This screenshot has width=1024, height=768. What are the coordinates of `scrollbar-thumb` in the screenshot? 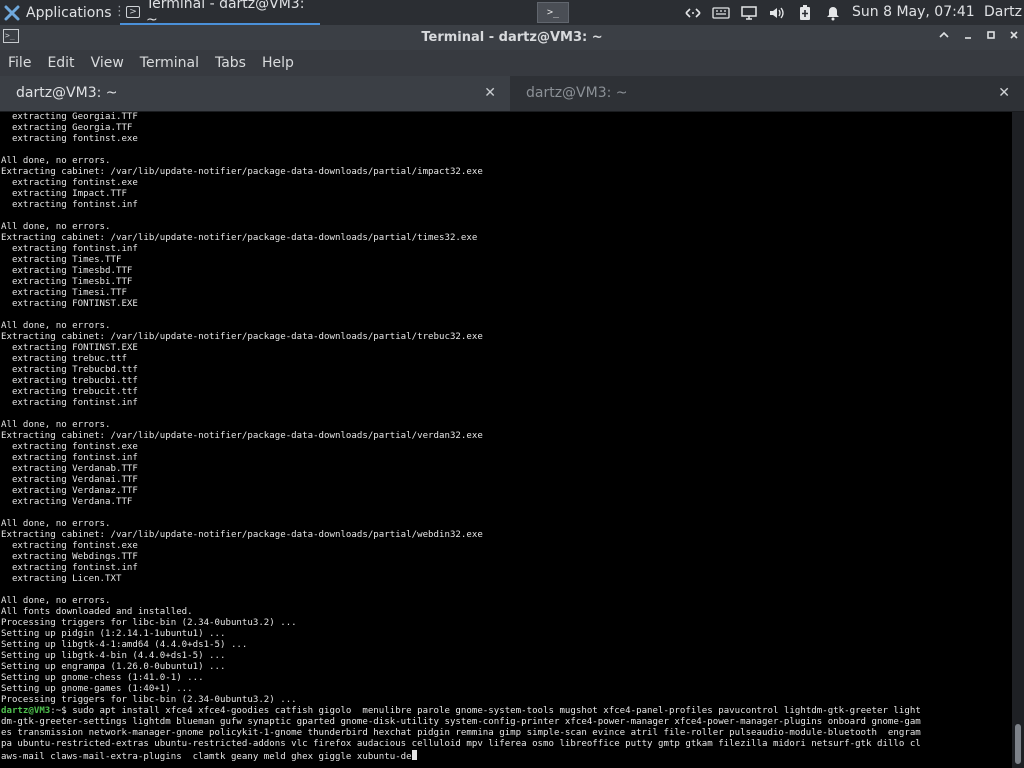 It's located at (1018, 744).